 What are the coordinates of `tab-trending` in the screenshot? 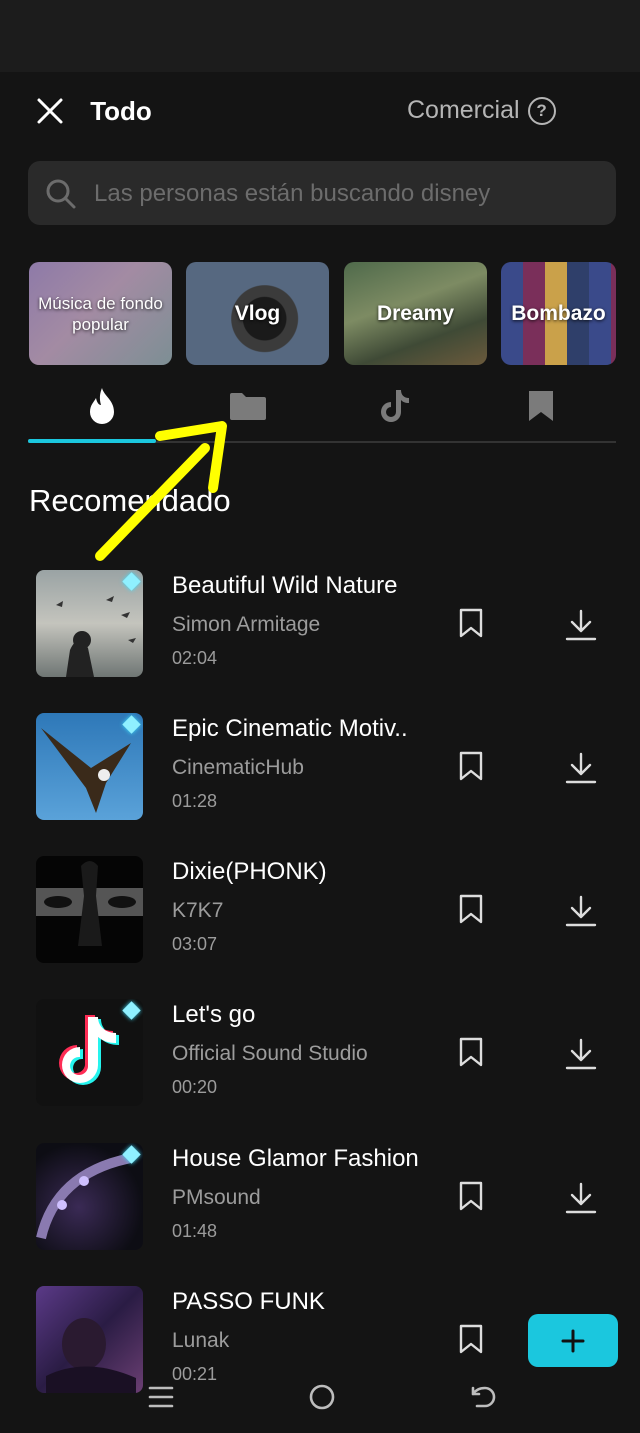 It's located at (102, 406).